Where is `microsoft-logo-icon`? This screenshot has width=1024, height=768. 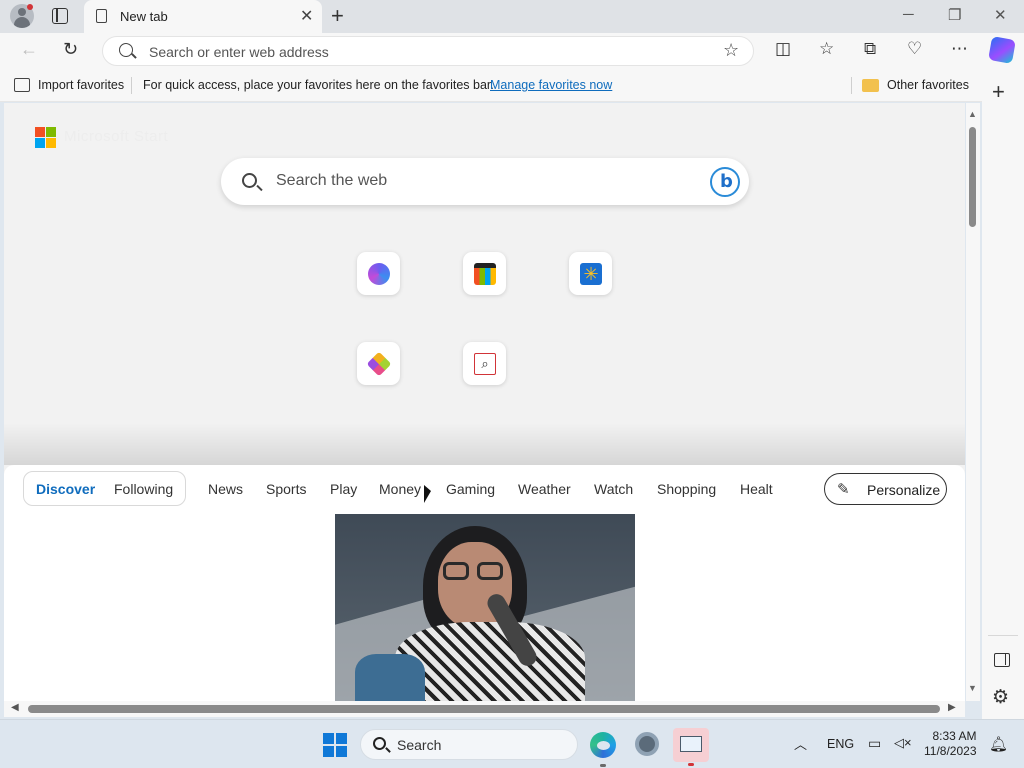
microsoft-logo-icon is located at coordinates (45, 137).